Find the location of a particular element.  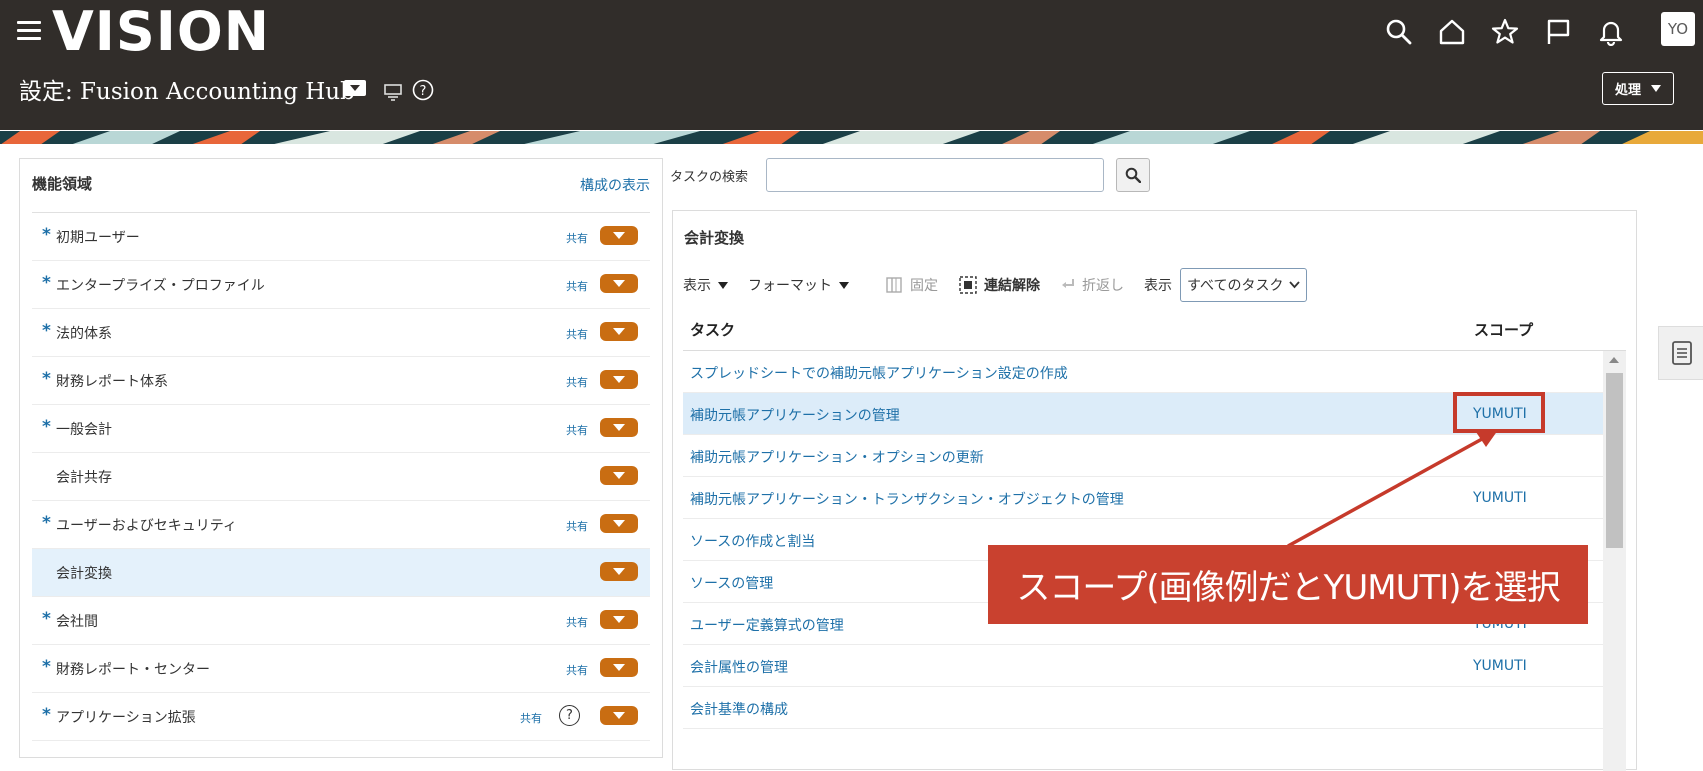

annotation-highlight-box is located at coordinates (1499, 412).